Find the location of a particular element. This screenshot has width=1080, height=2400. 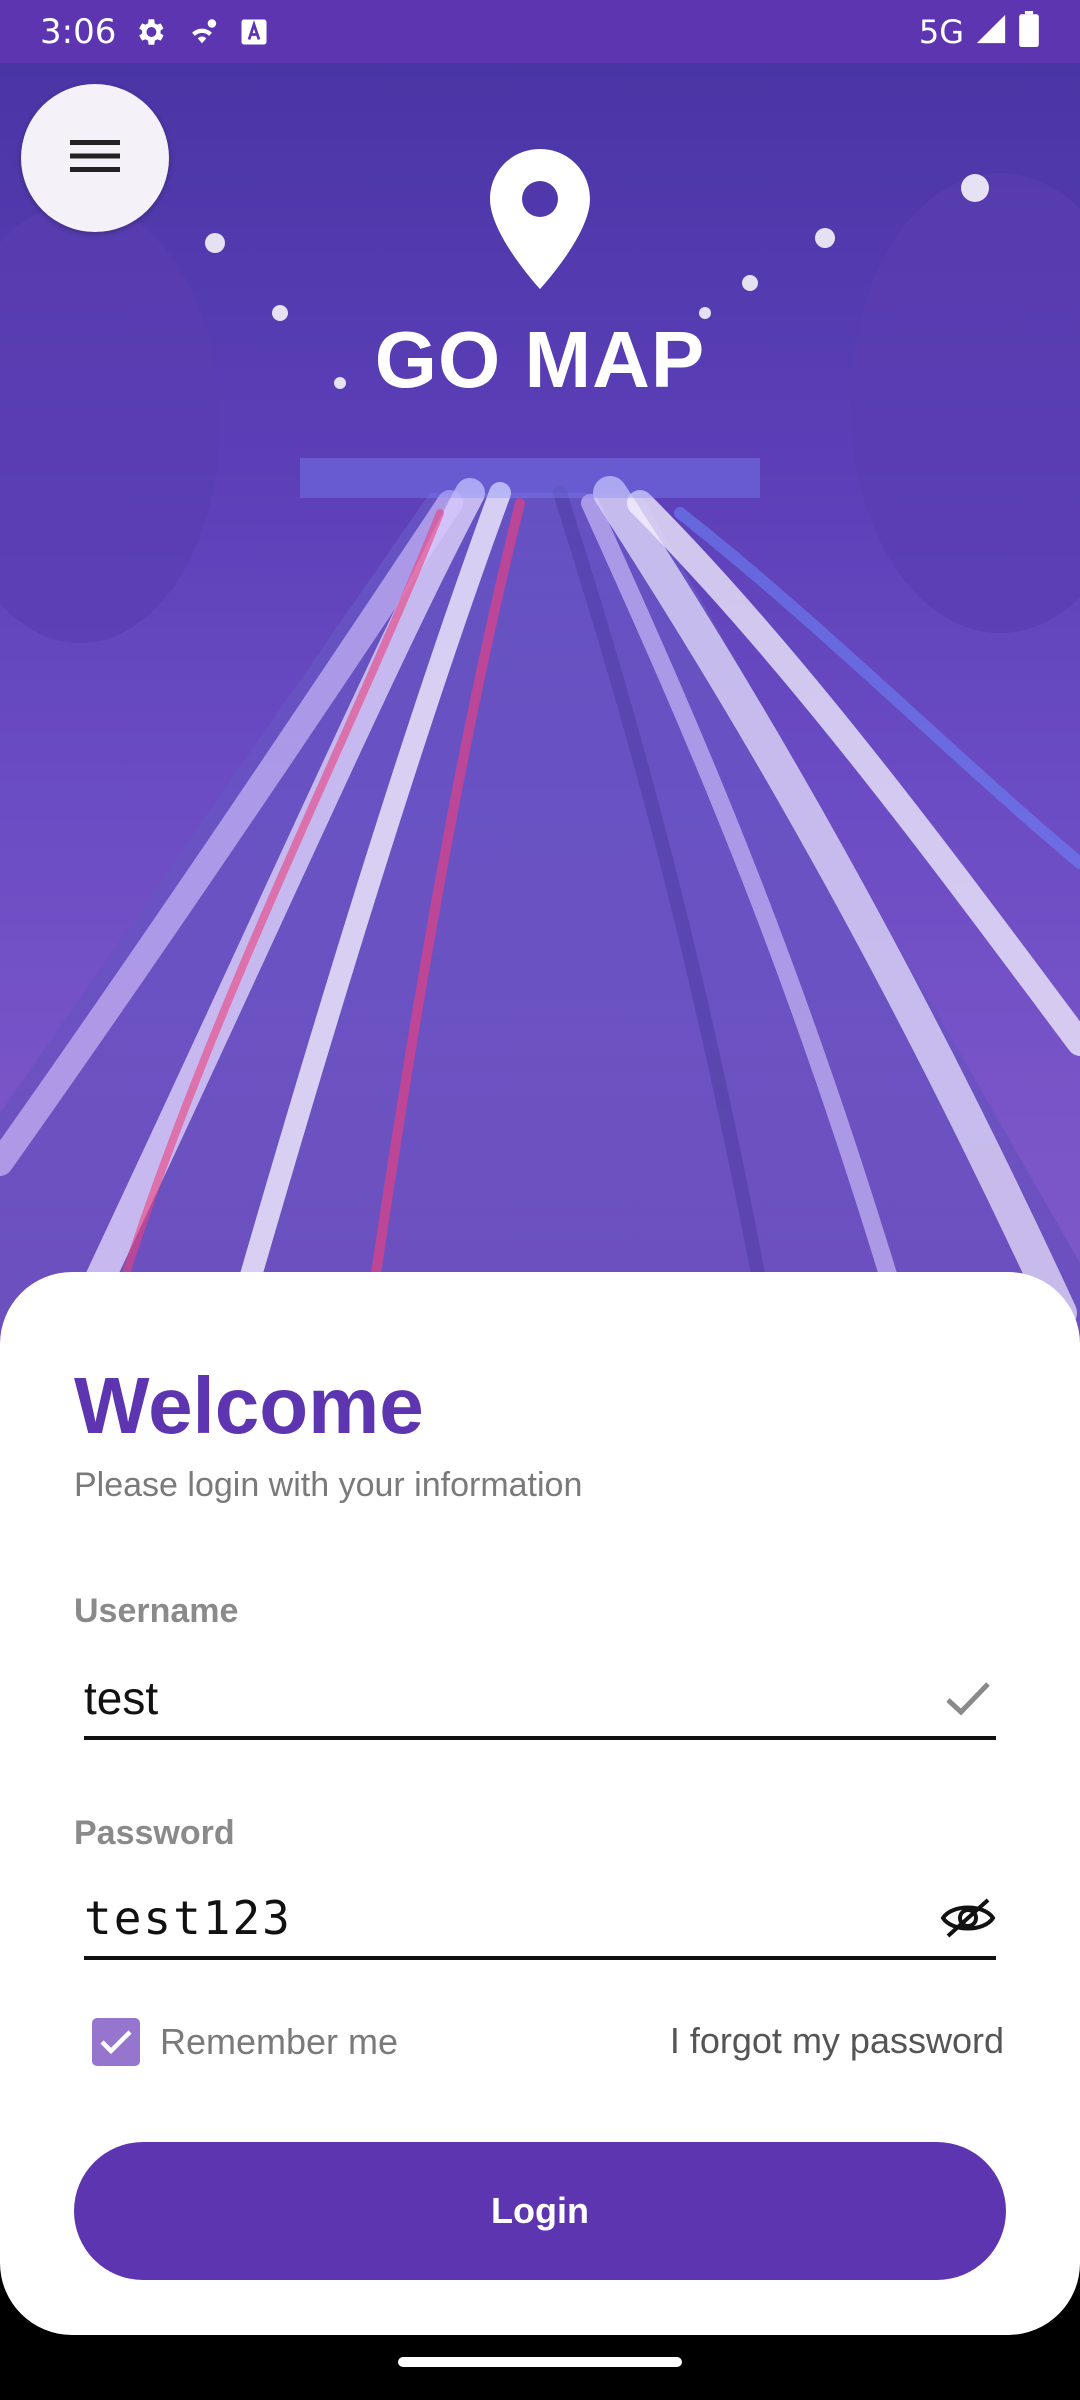

remember-me-checkbox is located at coordinates (116, 2042).